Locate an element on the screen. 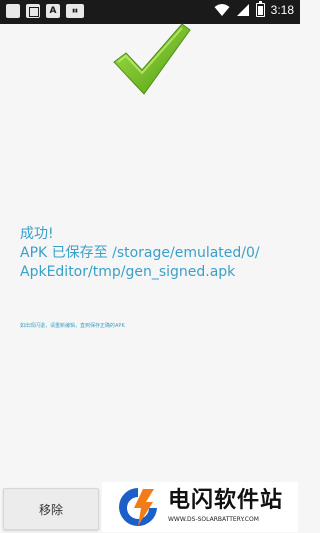  a-icon: A is located at coordinates (53, 11).